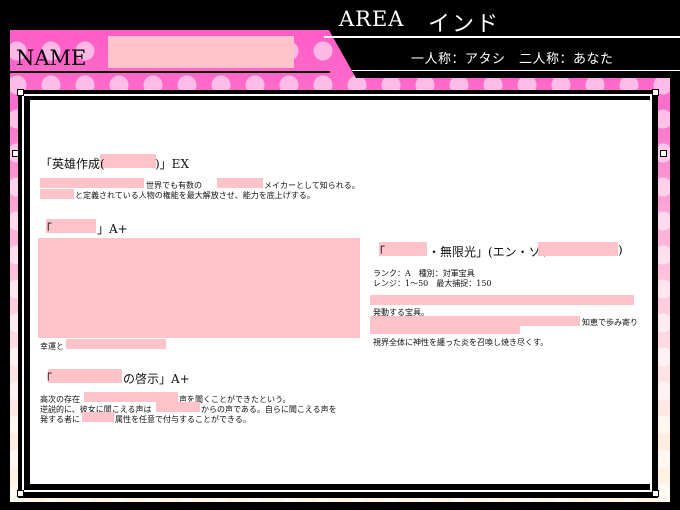 Image resolution: width=680 pixels, height=510 pixels. What do you see at coordinates (60, 419) in the screenshot?
I see `skill3-line3a: 発する者に` at bounding box center [60, 419].